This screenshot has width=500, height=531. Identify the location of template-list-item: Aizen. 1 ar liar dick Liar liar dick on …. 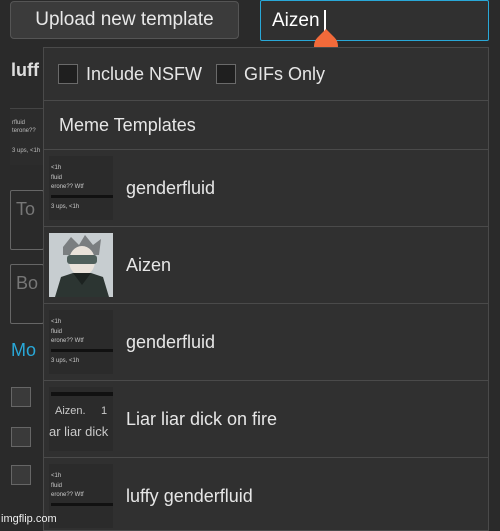
(266, 419).